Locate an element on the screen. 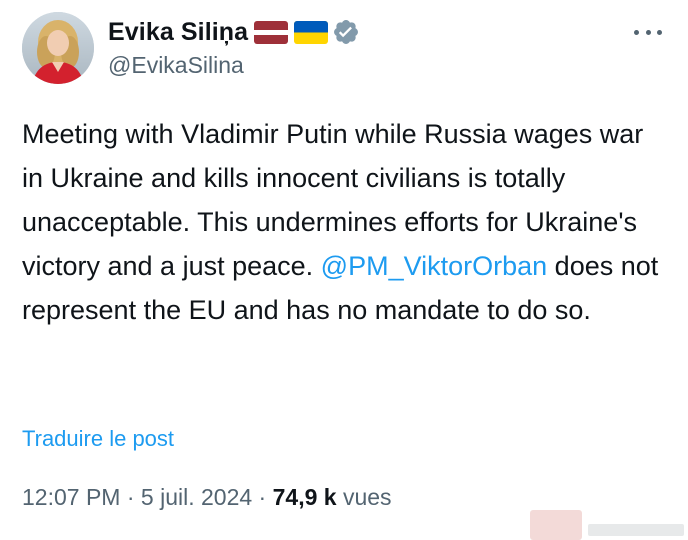 This screenshot has height=540, width=688. author-names: Evika Siliņa @EvikaSilina is located at coordinates (234, 47).